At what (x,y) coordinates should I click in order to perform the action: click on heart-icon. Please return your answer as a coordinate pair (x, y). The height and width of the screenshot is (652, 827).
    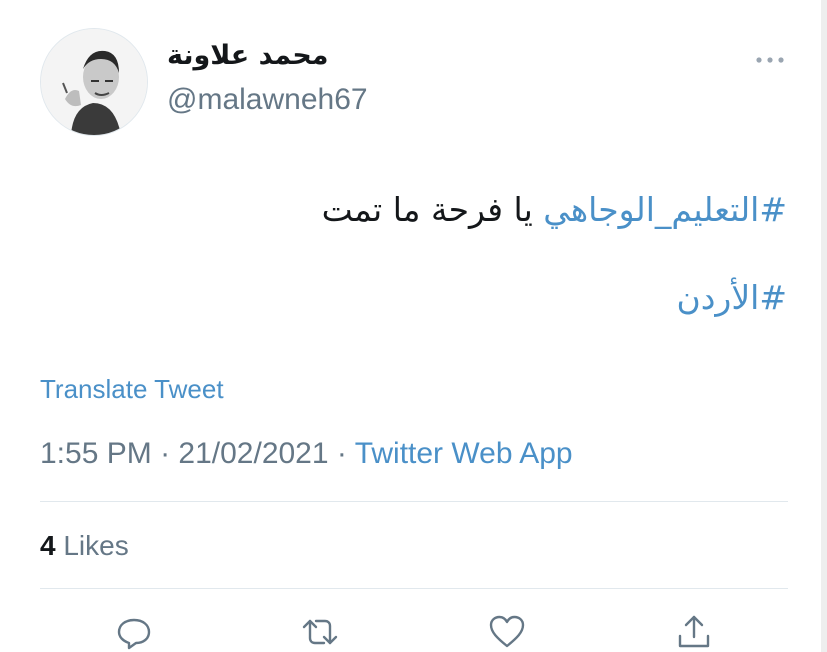
    Looking at the image, I should click on (507, 632).